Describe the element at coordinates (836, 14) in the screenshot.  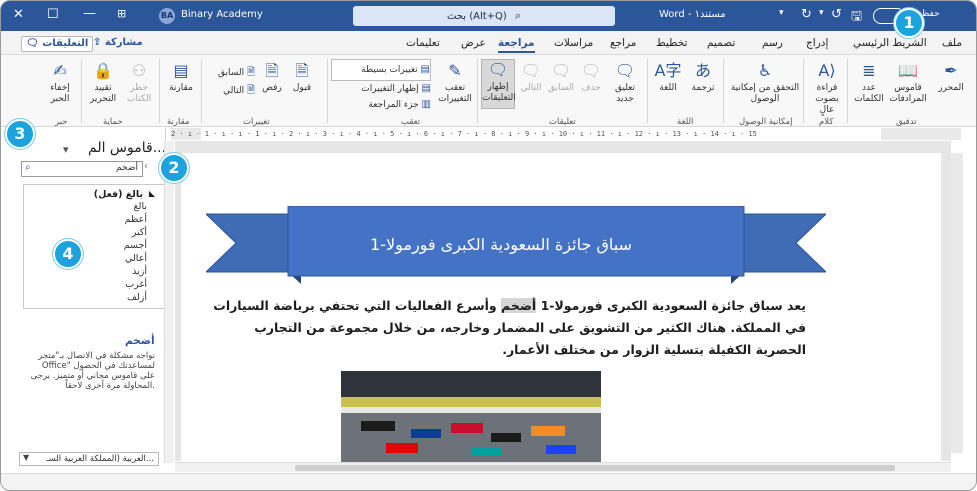
I see `undo-icon: ↺` at that location.